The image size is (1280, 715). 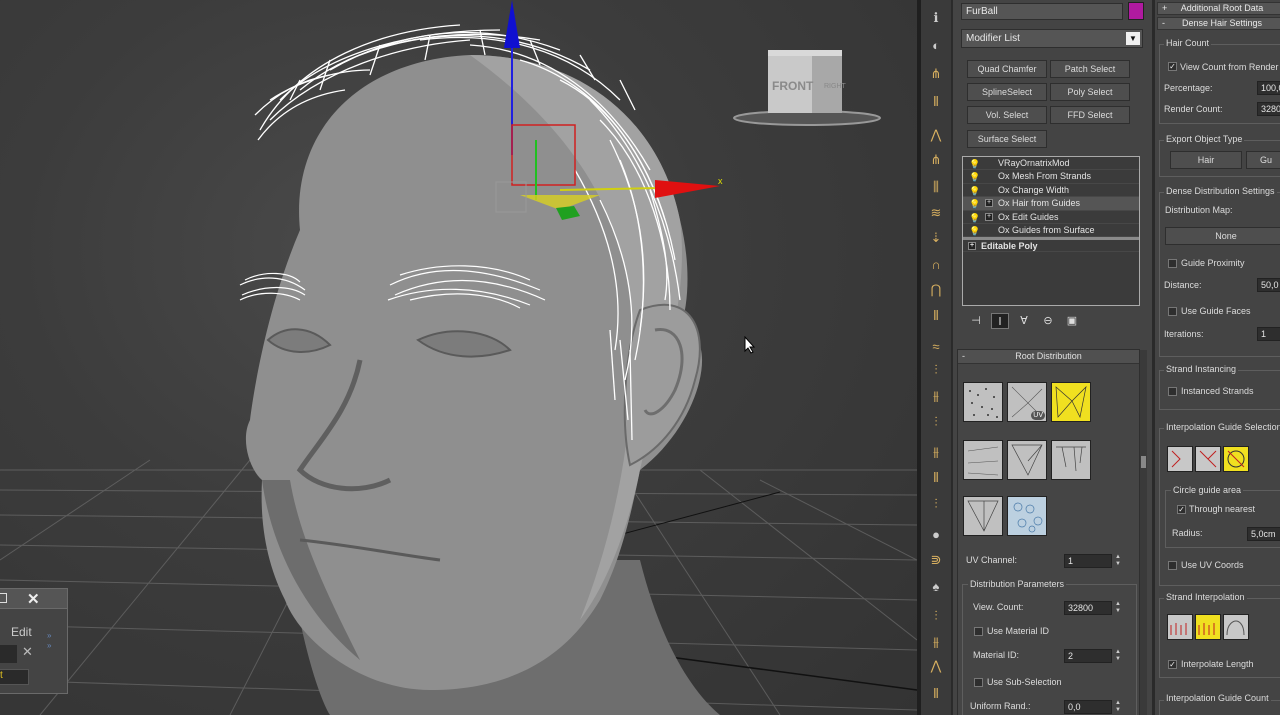 I want to click on object-name-field: FurBall, so click(x=1042, y=11).